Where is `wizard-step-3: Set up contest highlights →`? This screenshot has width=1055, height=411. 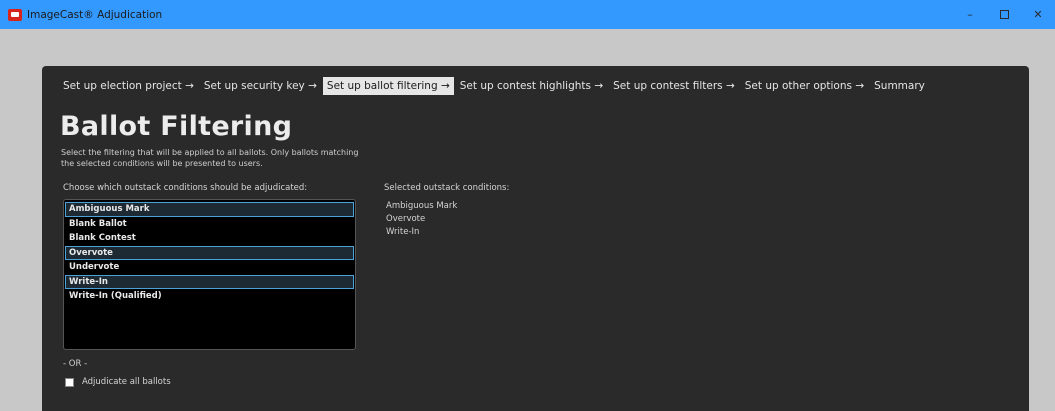 wizard-step-3: Set up contest highlights → is located at coordinates (531, 86).